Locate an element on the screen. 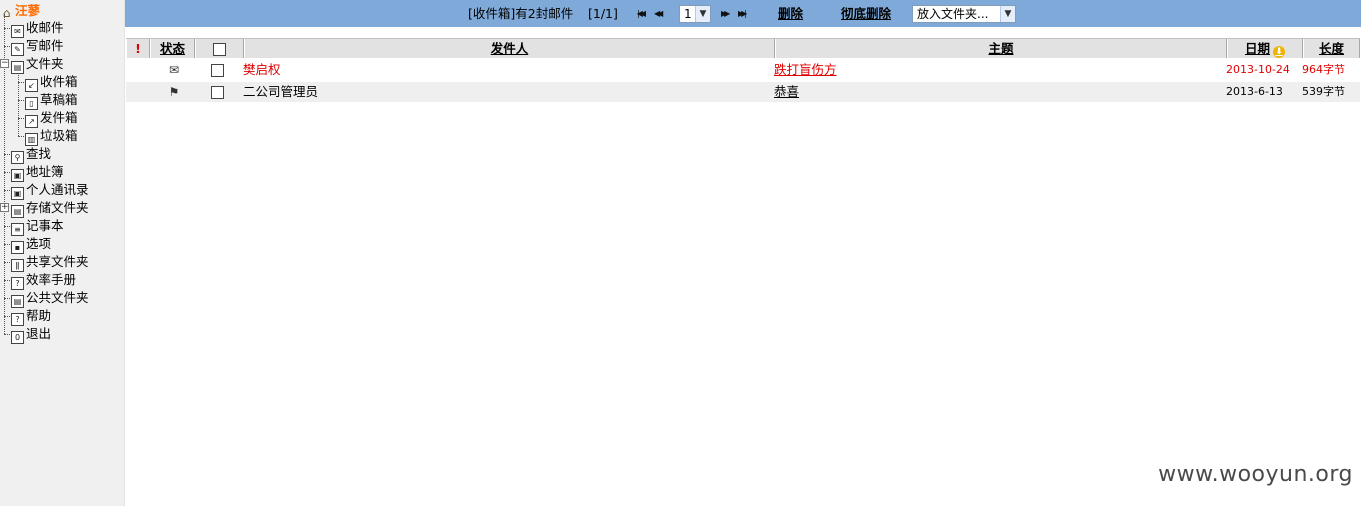  sidebar-item-inbox: ↙ 收件箱 is located at coordinates (48, 82).